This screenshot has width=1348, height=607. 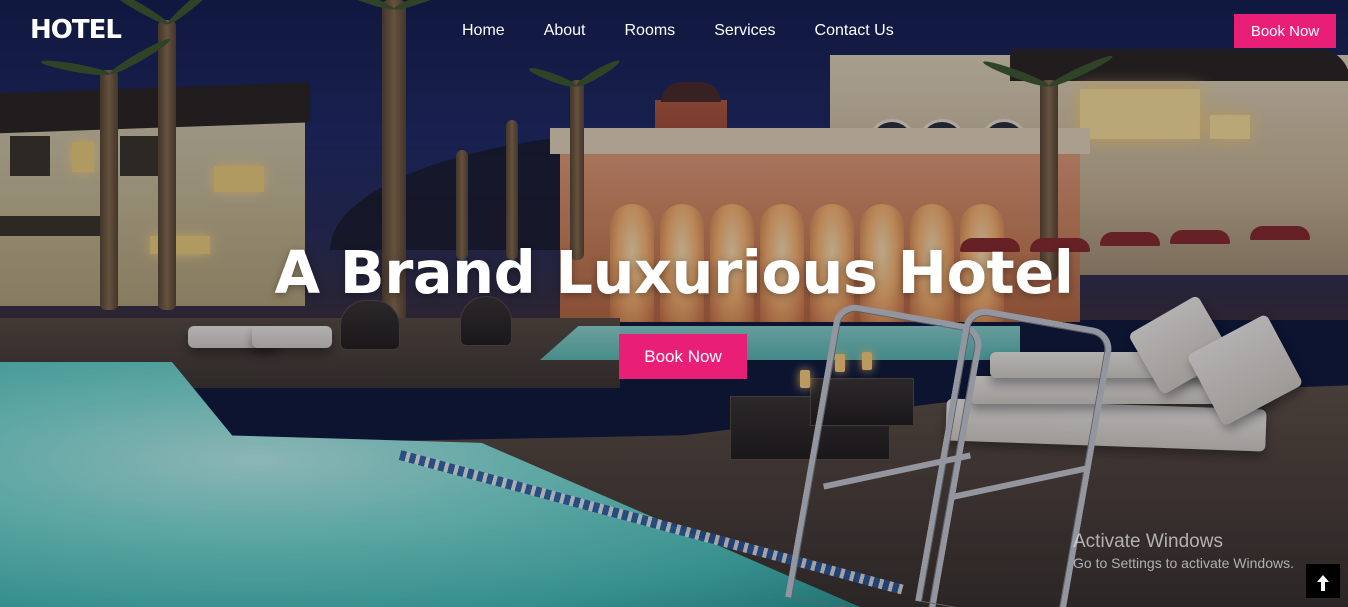 I want to click on nav-rooms: Rooms, so click(x=650, y=31).